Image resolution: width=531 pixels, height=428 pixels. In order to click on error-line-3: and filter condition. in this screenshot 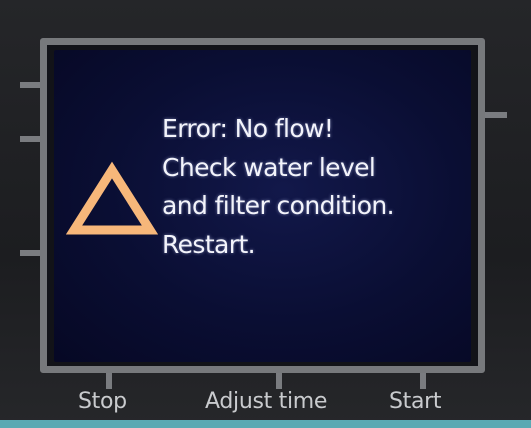, I will do `click(278, 205)`.